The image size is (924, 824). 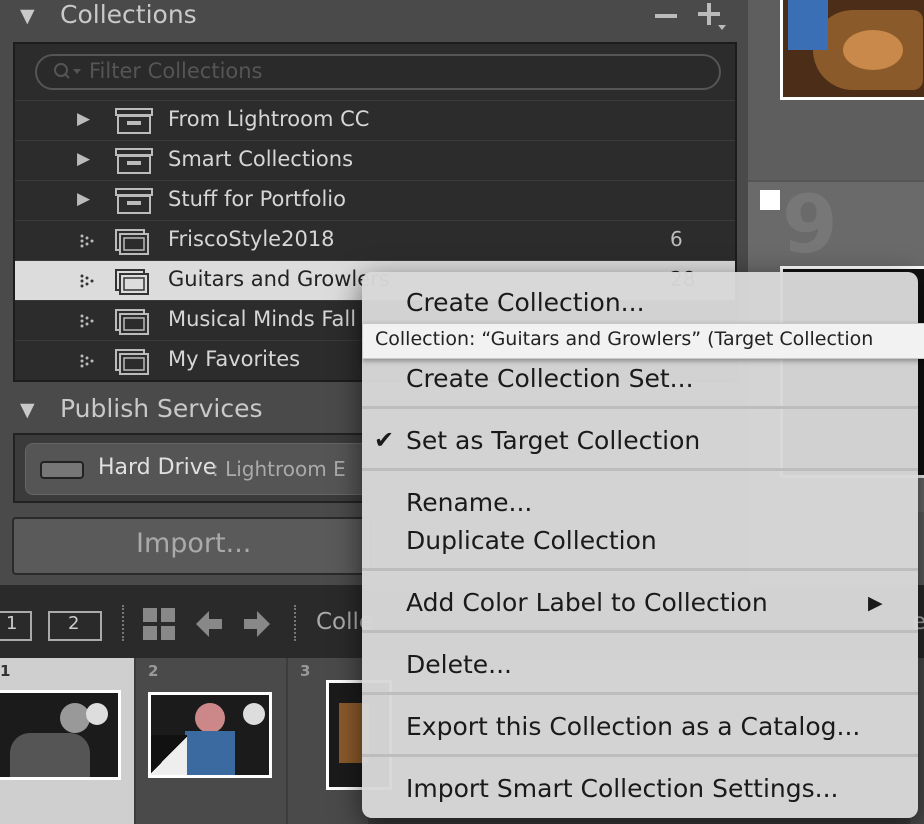 What do you see at coordinates (875, 603) in the screenshot?
I see `submenu-arrow-icon: ▶` at bounding box center [875, 603].